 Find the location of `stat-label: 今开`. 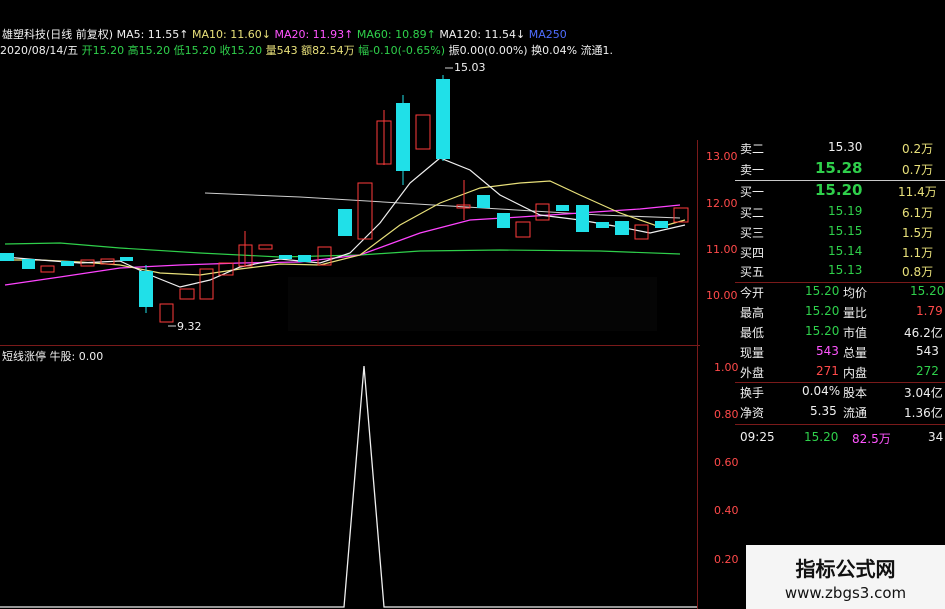

stat-label: 今开 is located at coordinates (752, 293).